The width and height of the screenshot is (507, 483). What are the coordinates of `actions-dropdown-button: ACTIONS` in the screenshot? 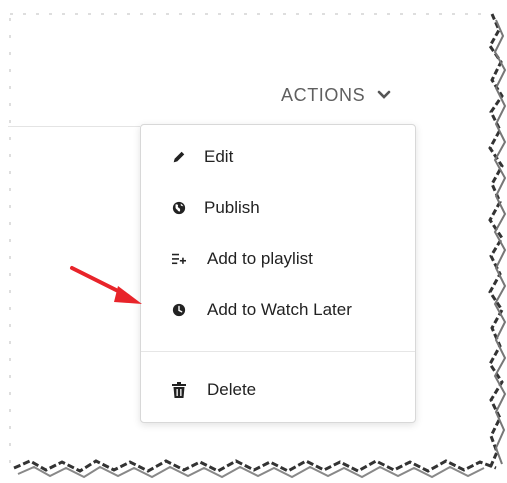 It's located at (336, 95).